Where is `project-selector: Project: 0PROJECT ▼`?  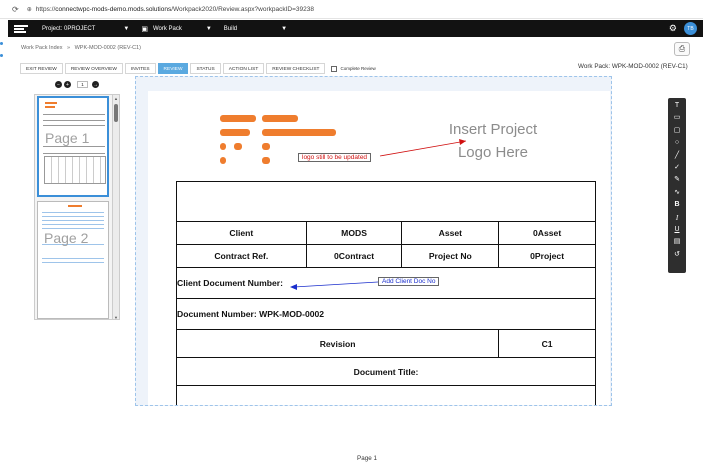
project-selector: Project: 0PROJECT ▼ is located at coordinates (85, 29).